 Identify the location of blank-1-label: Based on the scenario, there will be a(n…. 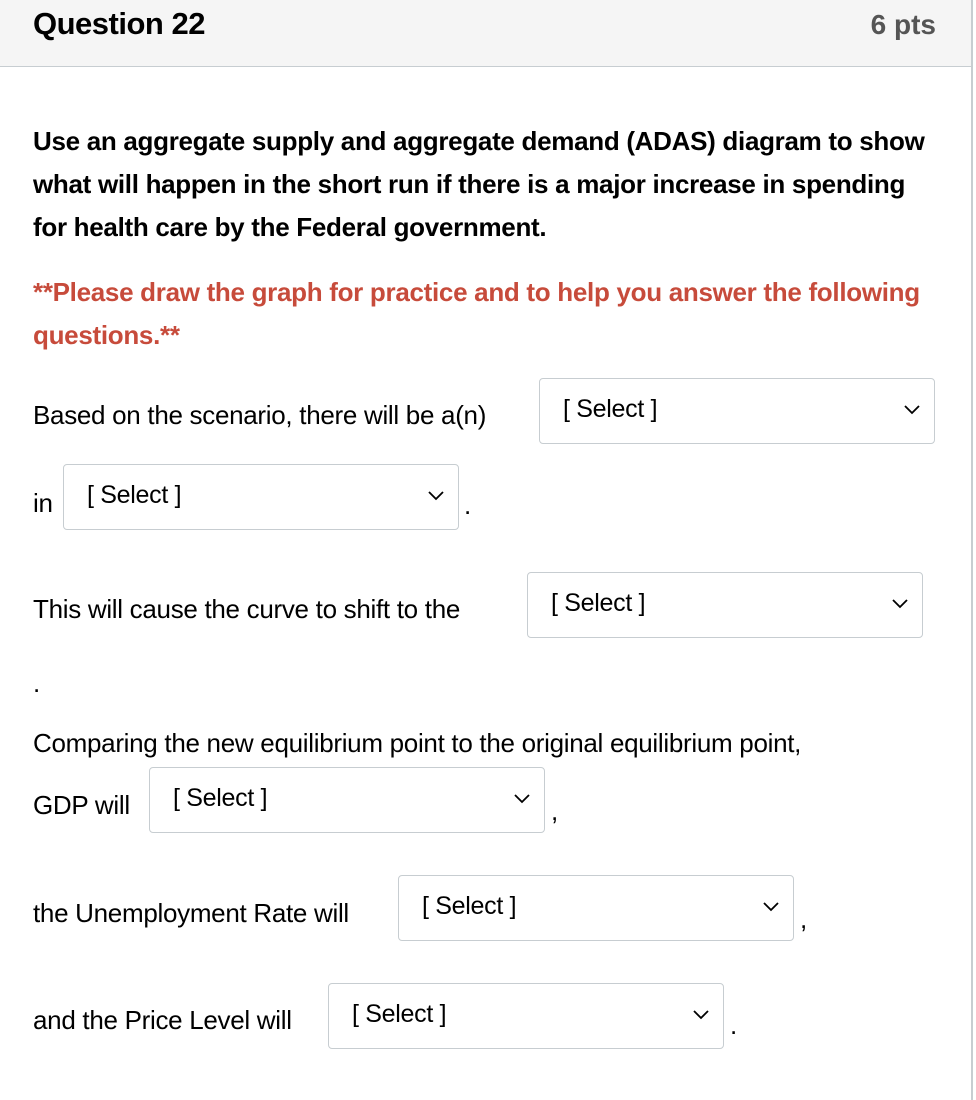
(260, 415).